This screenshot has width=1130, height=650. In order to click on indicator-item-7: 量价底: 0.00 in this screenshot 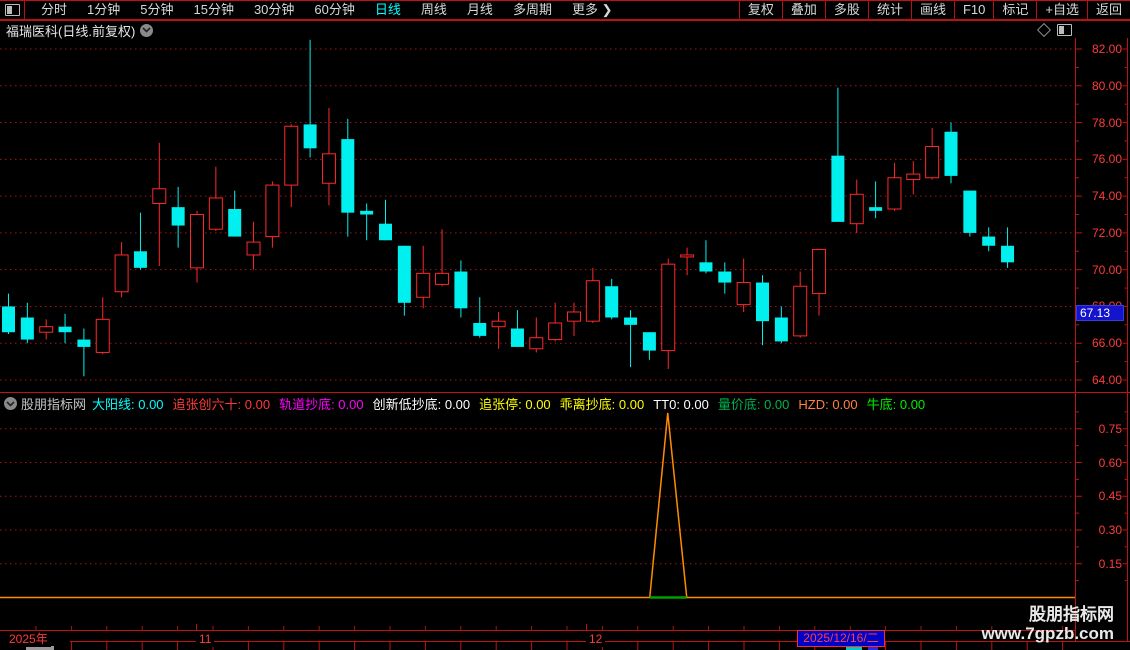, I will do `click(753, 404)`.